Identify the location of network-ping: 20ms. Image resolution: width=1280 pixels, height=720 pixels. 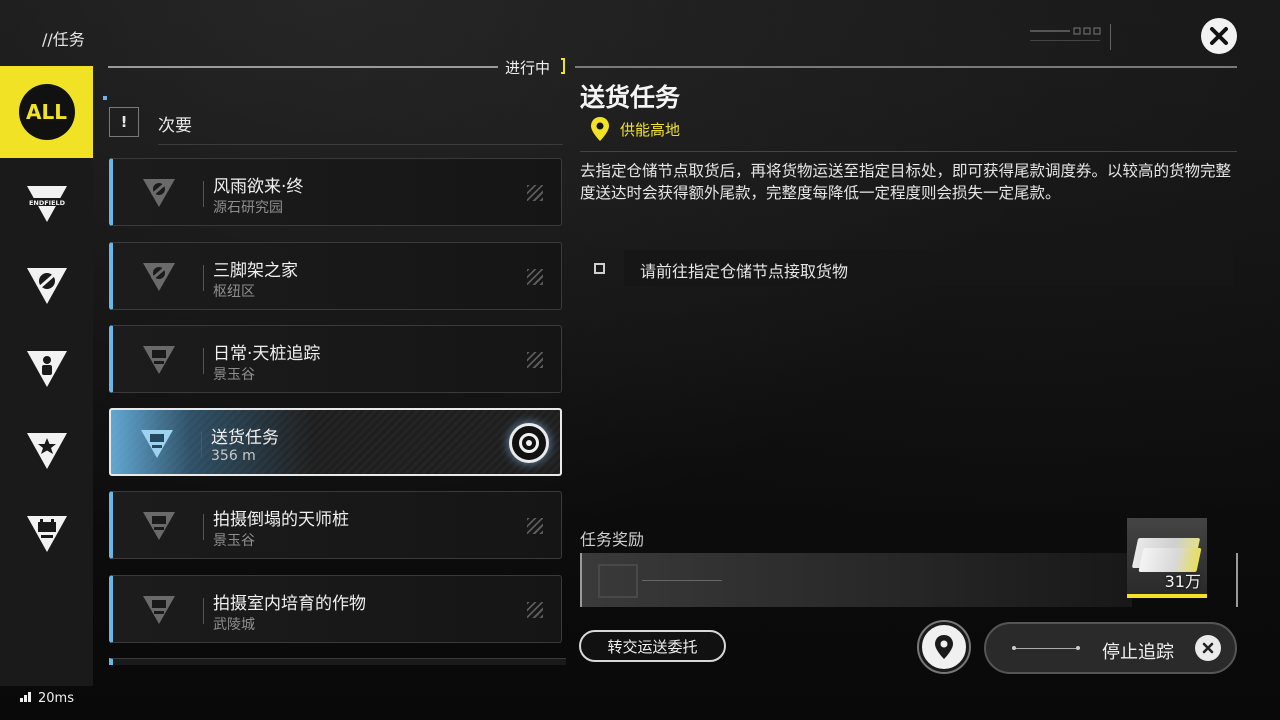
(47, 698).